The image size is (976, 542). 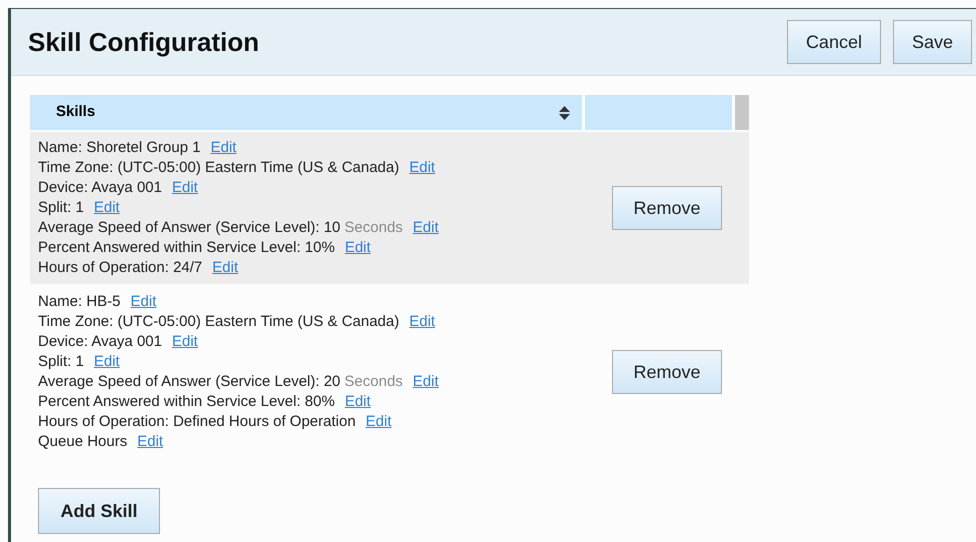 I want to click on skill-detail: Queue Hours, so click(x=83, y=442).